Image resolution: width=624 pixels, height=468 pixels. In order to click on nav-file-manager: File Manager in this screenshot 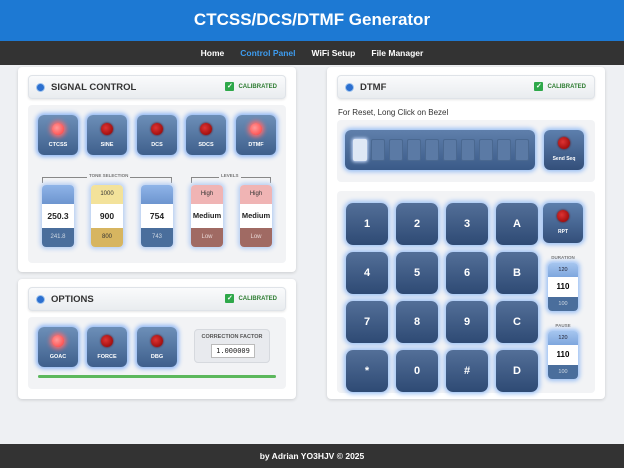, I will do `click(397, 53)`.